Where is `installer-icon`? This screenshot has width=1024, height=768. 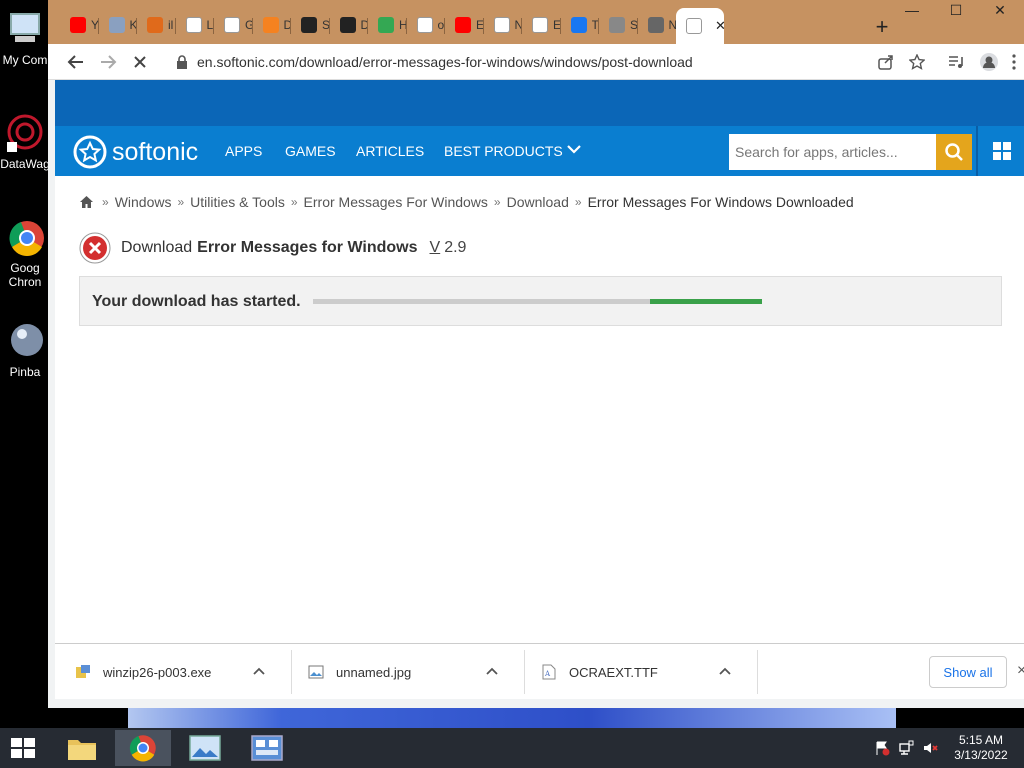
installer-icon is located at coordinates (83, 671).